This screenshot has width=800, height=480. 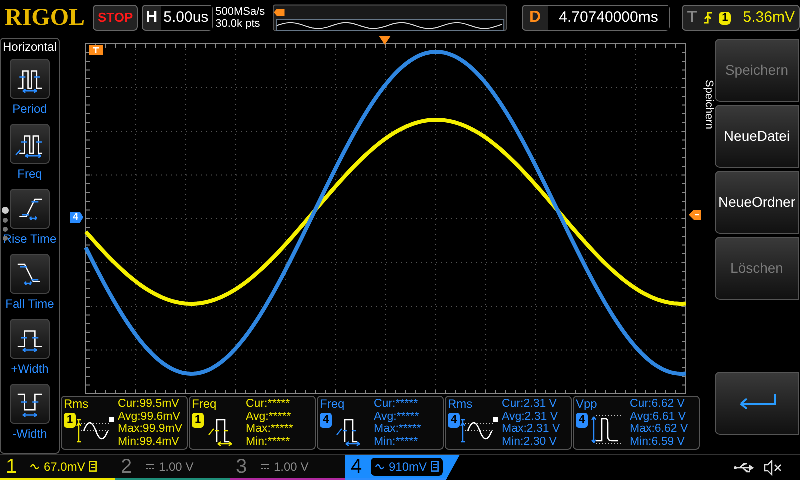 I want to click on measure-label: Period, so click(x=30, y=109).